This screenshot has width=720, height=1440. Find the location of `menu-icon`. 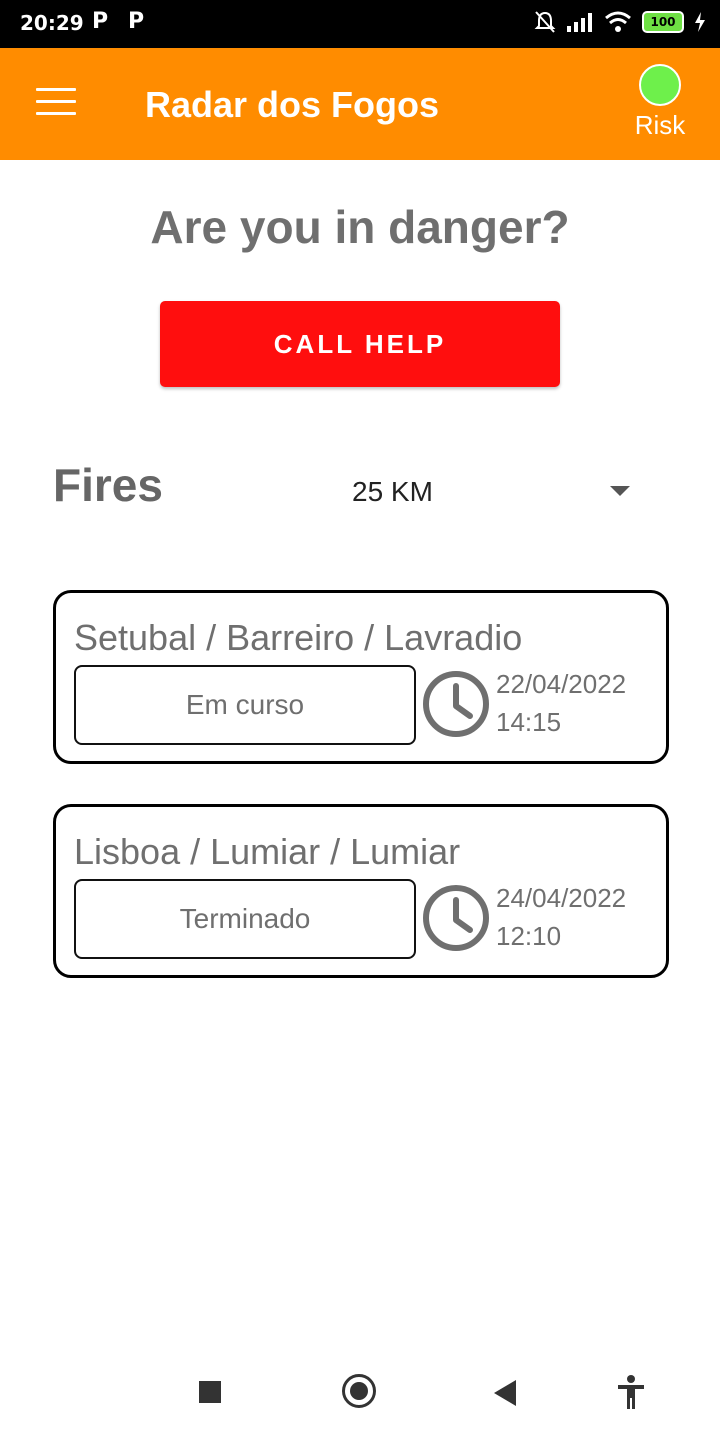

menu-icon is located at coordinates (56, 104).